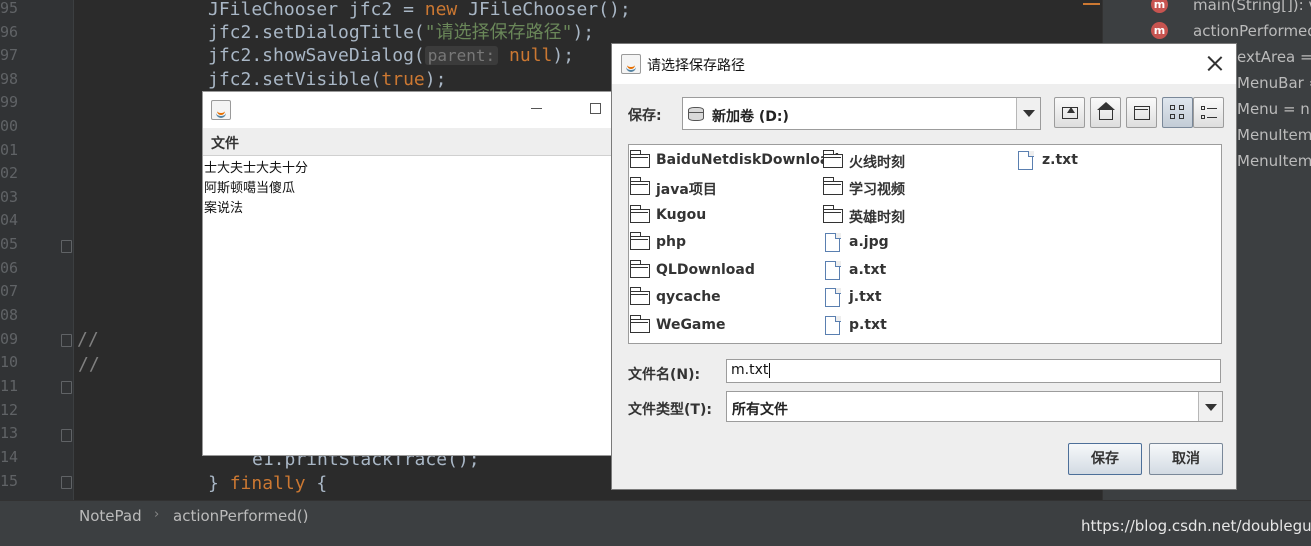 The height and width of the screenshot is (546, 1311). I want to click on grid-view-icon, so click(1178, 113).